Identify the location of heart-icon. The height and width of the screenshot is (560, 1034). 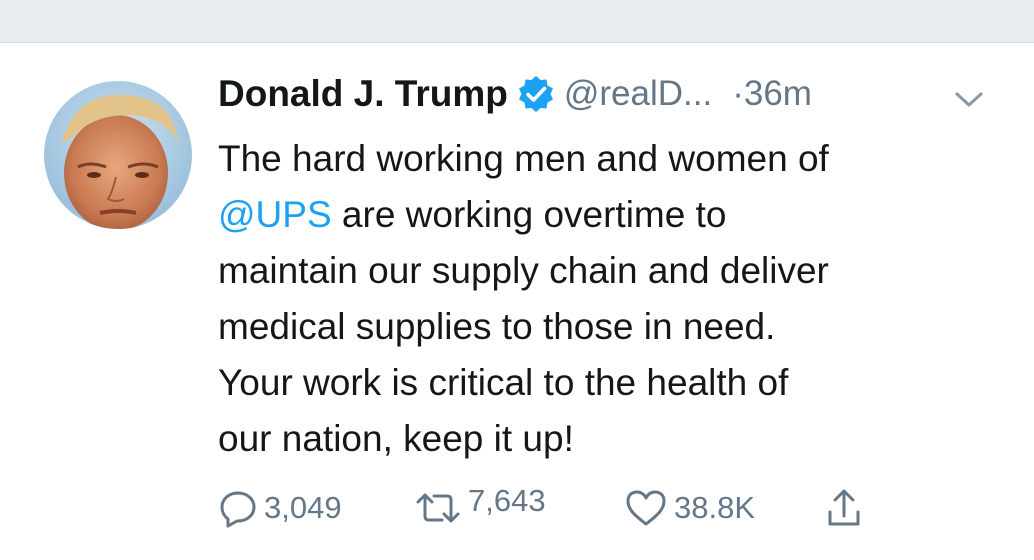
(646, 508).